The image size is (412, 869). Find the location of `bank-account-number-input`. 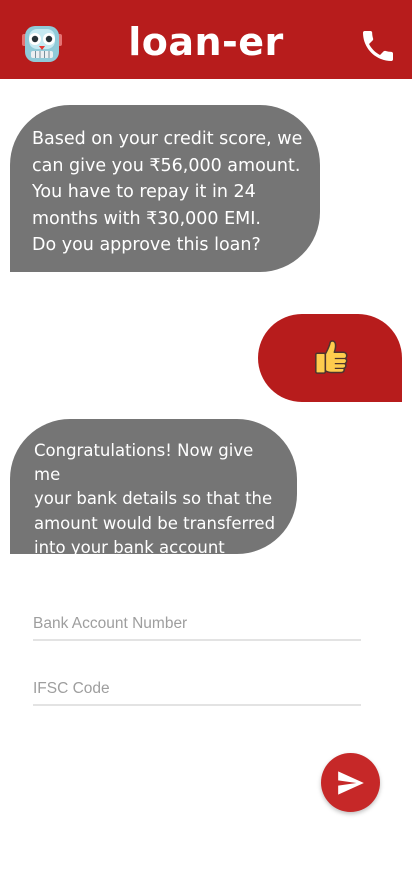

bank-account-number-input is located at coordinates (197, 627).